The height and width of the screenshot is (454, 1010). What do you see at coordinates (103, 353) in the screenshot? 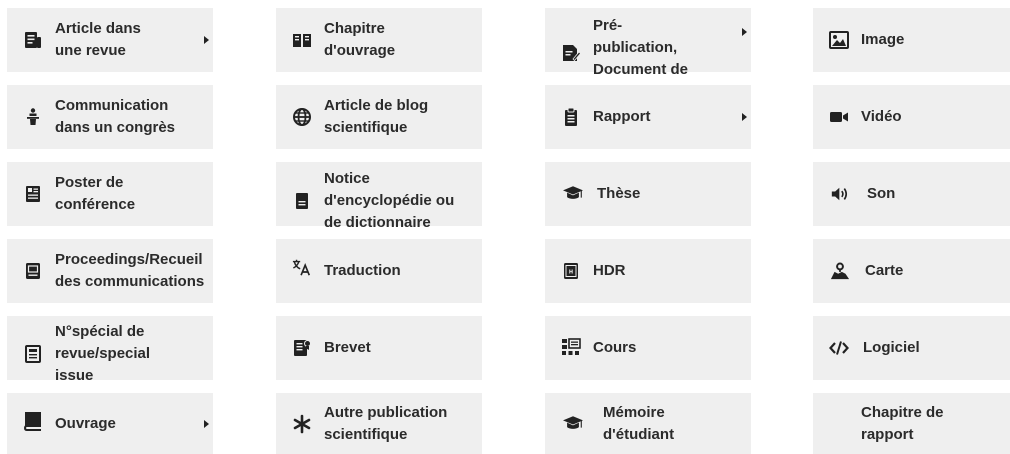
I see `doc-type-label: N°spécial de revue/special issue` at bounding box center [103, 353].